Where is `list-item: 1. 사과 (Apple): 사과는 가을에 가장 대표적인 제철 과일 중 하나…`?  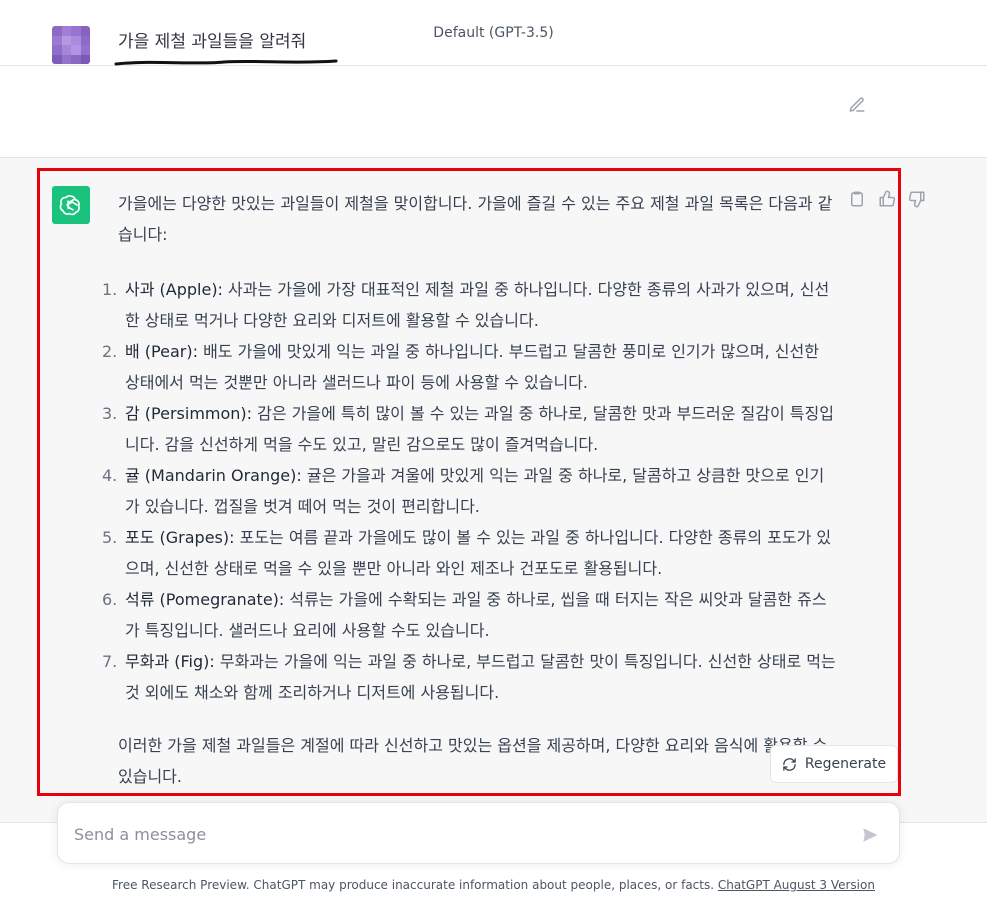
list-item: 1. 사과 (Apple): 사과는 가을에 가장 대표적인 제철 과일 중 하나… is located at coordinates (466, 305).